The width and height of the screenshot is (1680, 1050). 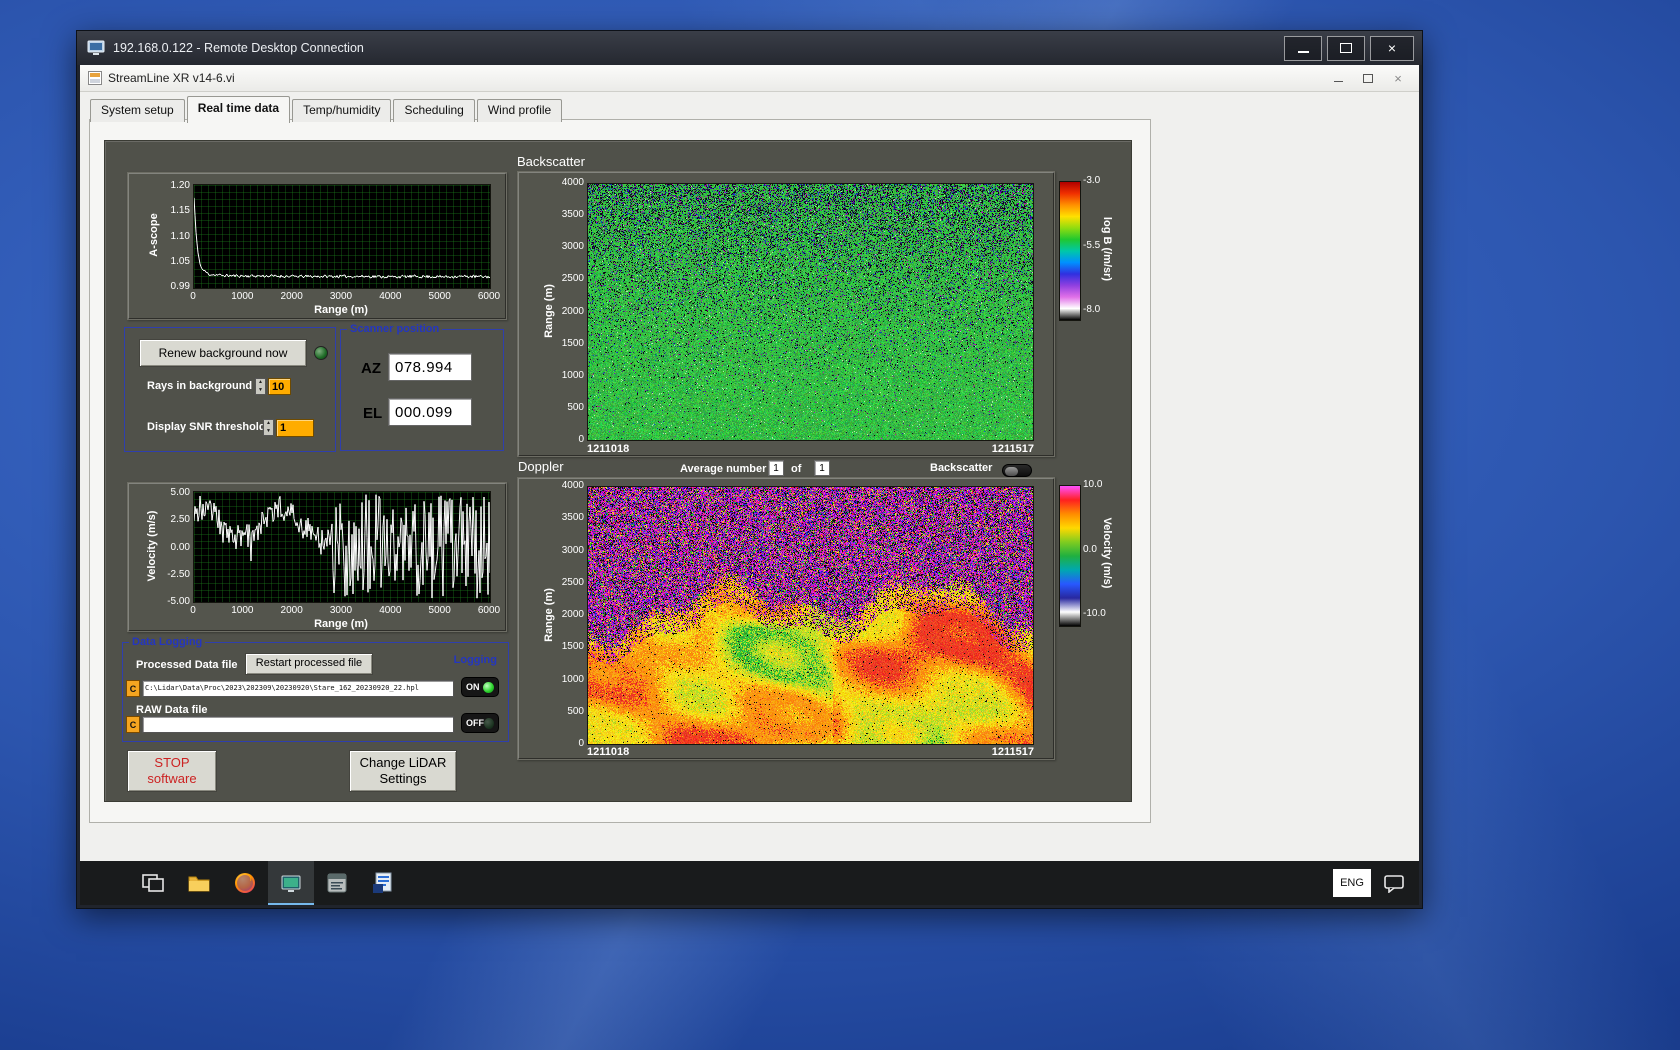 I want to click on scanner-position-title: Scanner position, so click(x=395, y=329).